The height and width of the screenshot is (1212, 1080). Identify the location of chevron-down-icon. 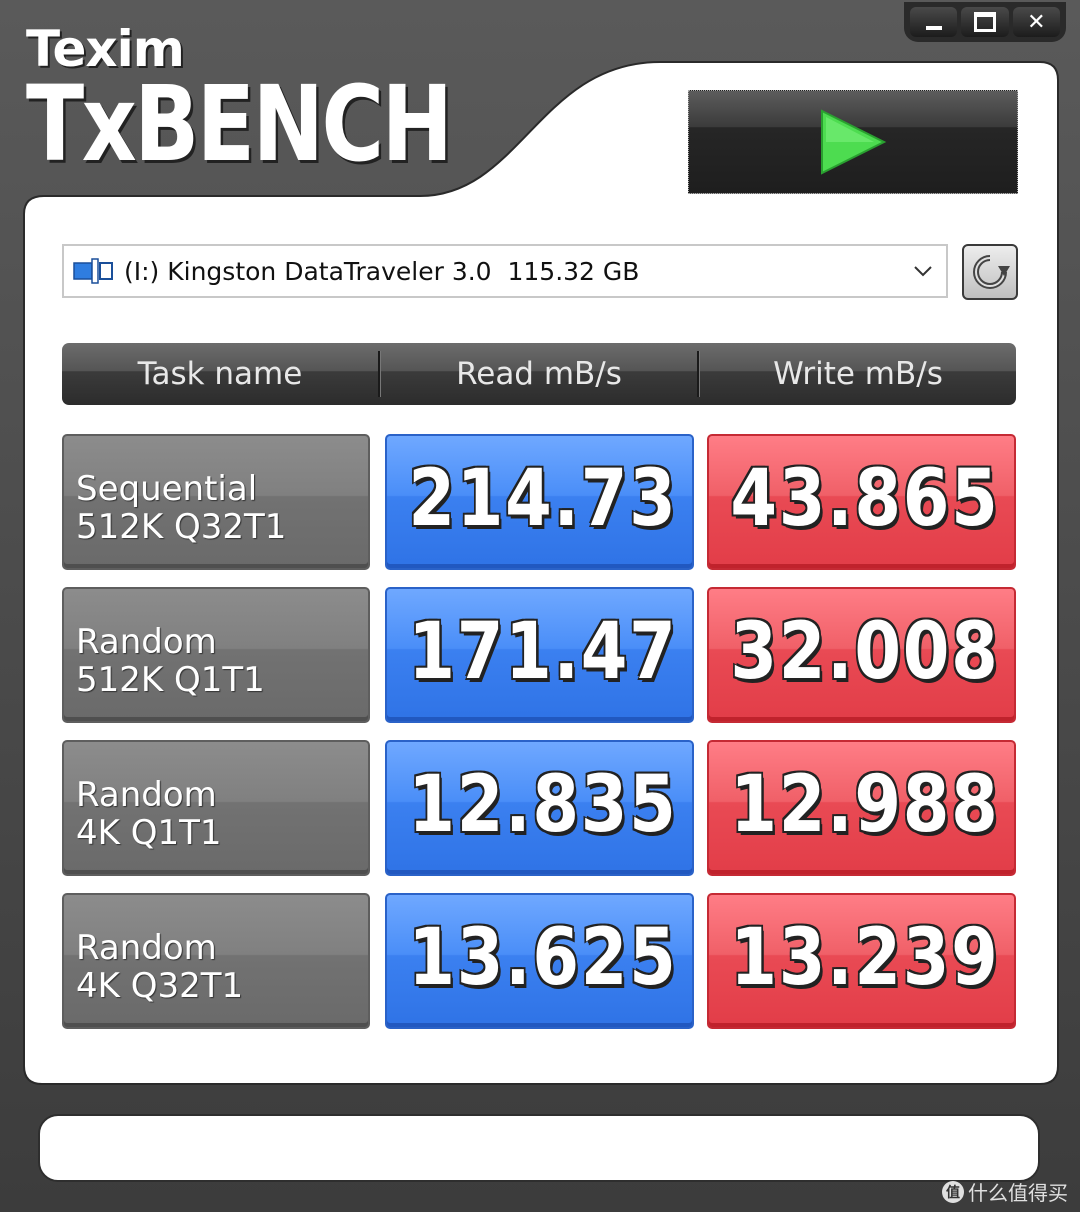
(923, 271).